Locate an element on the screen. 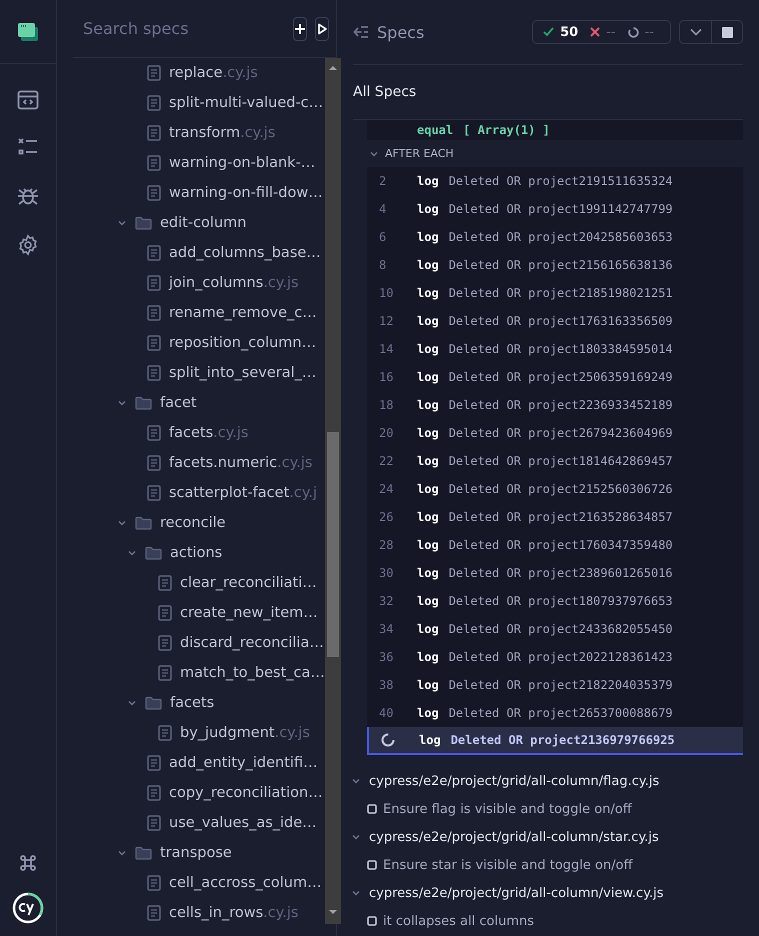 This screenshot has height=936, width=759. run-button is located at coordinates (322, 28).